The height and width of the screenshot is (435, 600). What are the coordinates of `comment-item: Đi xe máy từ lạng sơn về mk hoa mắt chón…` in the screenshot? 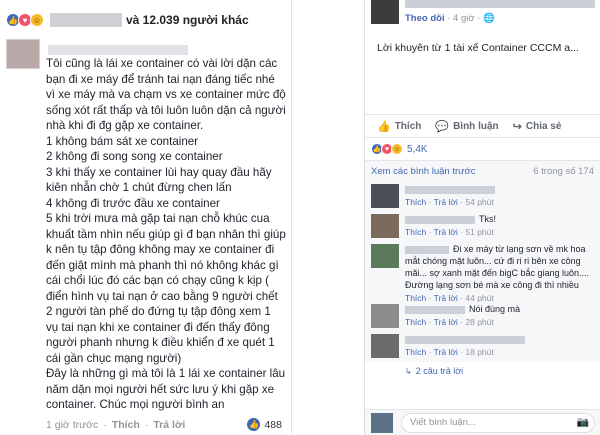 It's located at (482, 272).